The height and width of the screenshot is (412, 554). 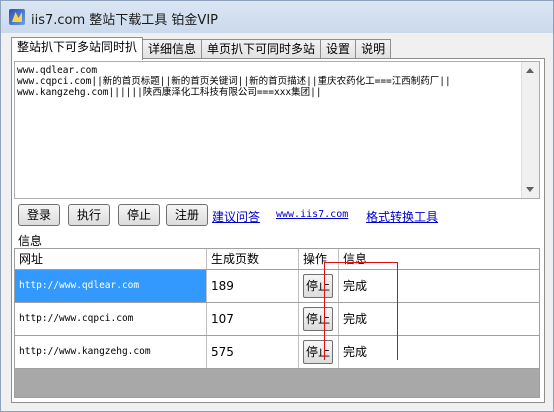 I want to click on table-row: http://www.qdlear.com 189 停止 完成, so click(x=277, y=286).